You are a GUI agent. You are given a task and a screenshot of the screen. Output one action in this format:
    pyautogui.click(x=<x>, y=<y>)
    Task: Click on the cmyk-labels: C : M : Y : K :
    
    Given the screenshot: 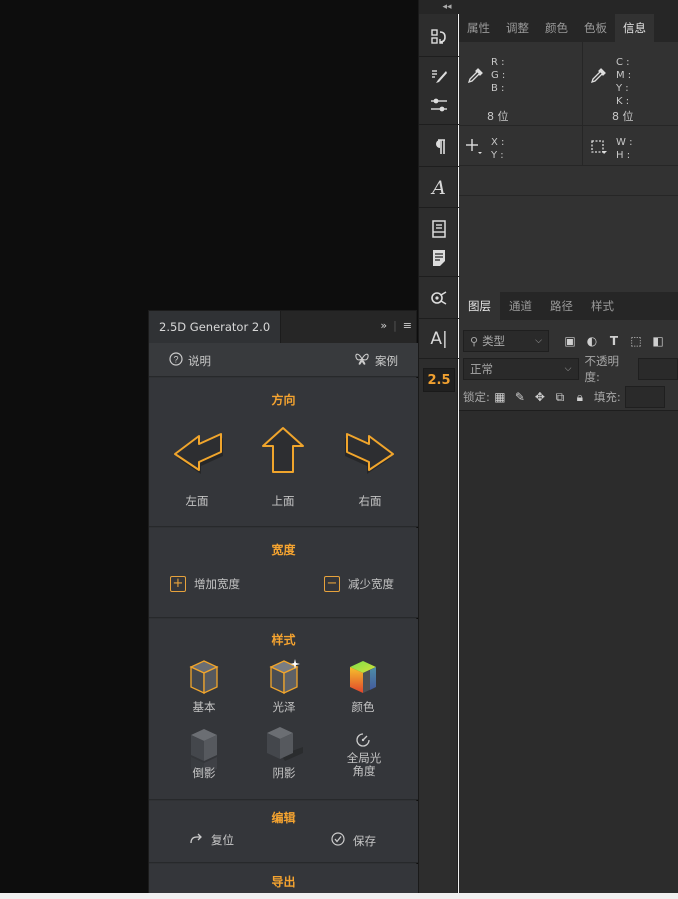 What is the action you would take?
    pyautogui.click(x=624, y=82)
    